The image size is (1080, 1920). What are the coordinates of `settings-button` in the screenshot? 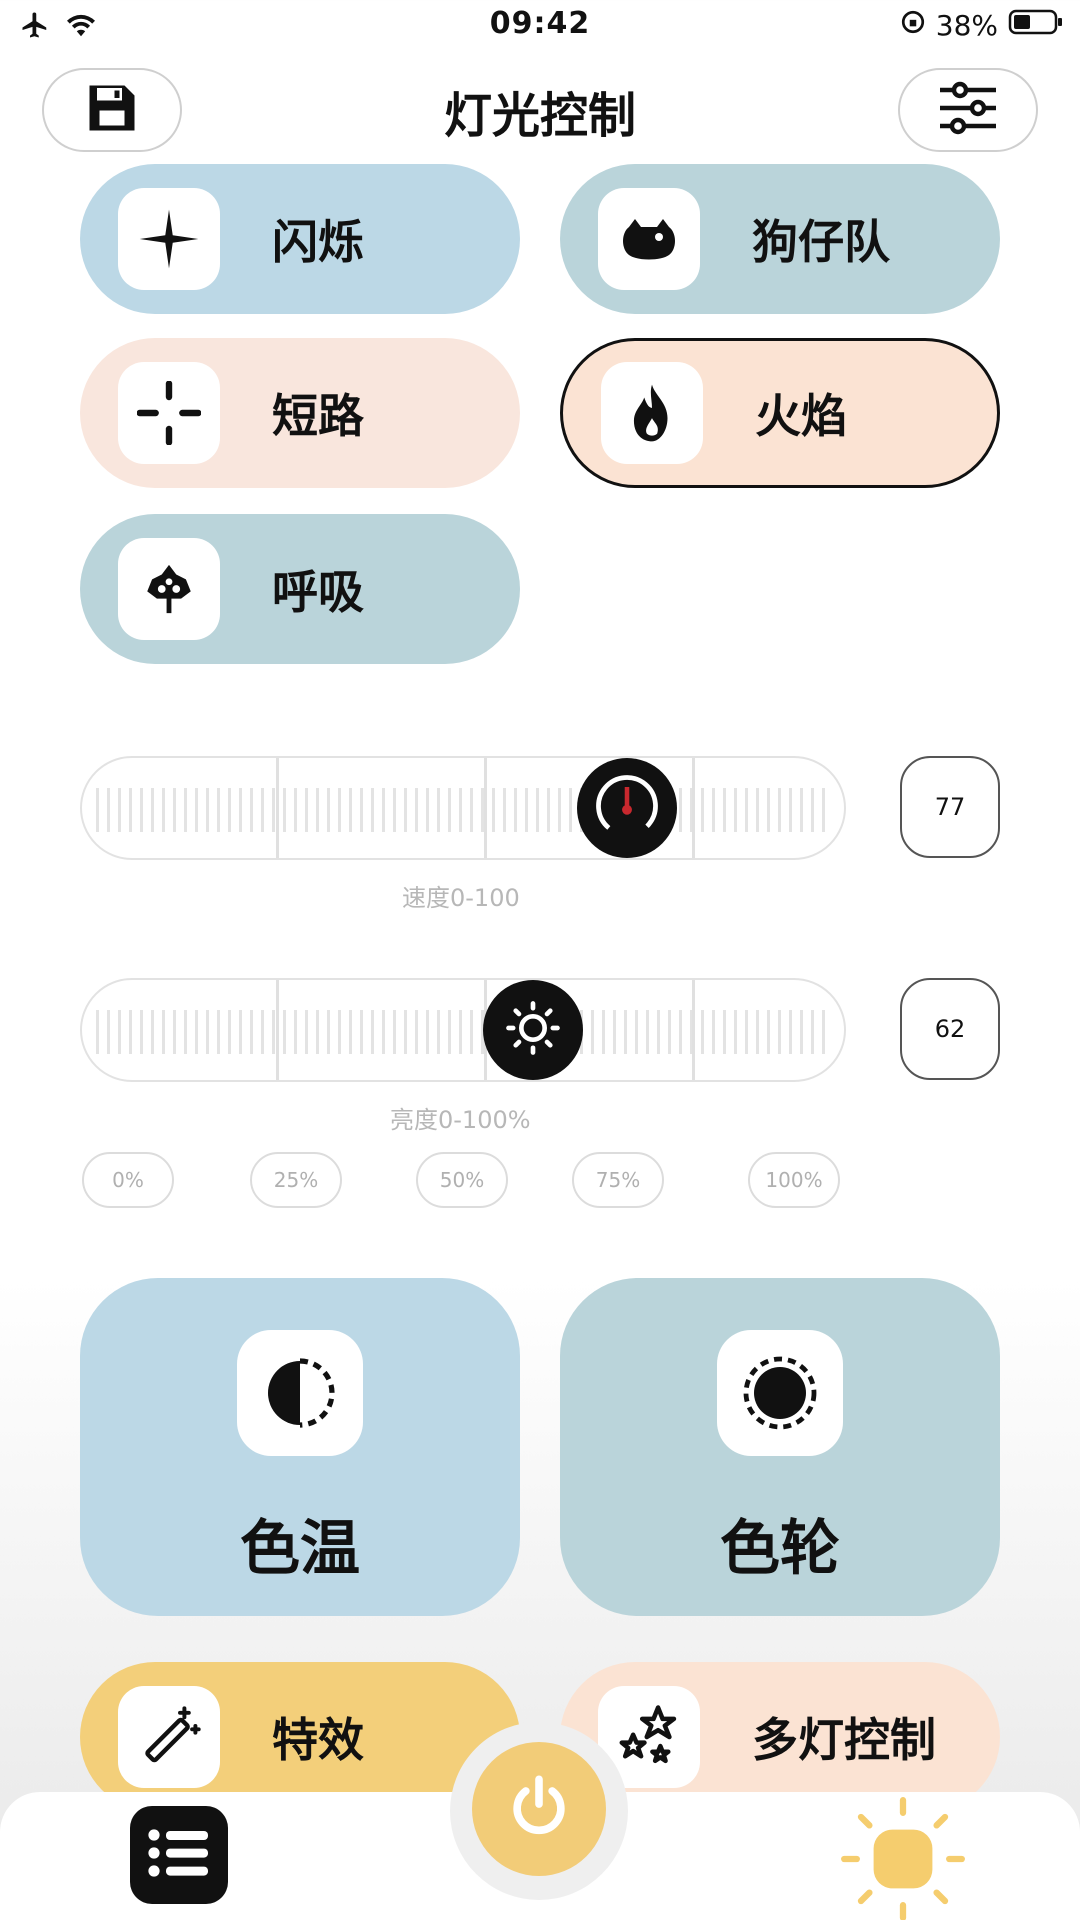 It's located at (968, 110).